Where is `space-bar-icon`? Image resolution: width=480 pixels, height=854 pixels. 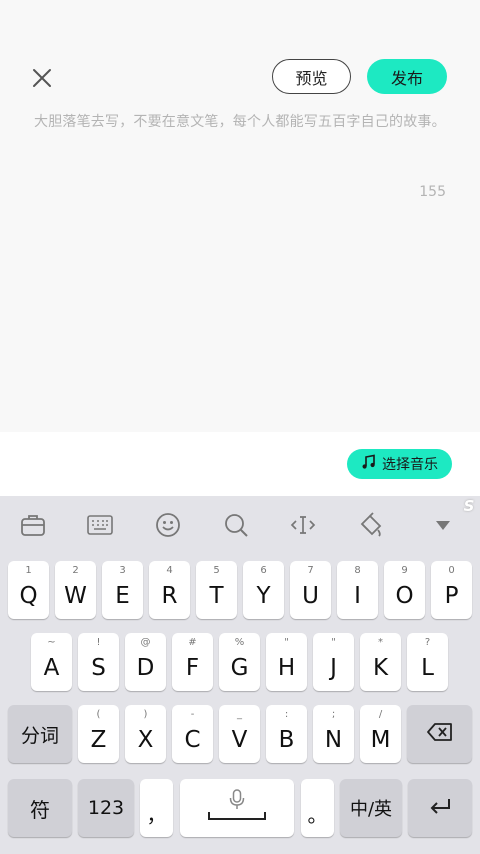 space-bar-icon is located at coordinates (237, 814).